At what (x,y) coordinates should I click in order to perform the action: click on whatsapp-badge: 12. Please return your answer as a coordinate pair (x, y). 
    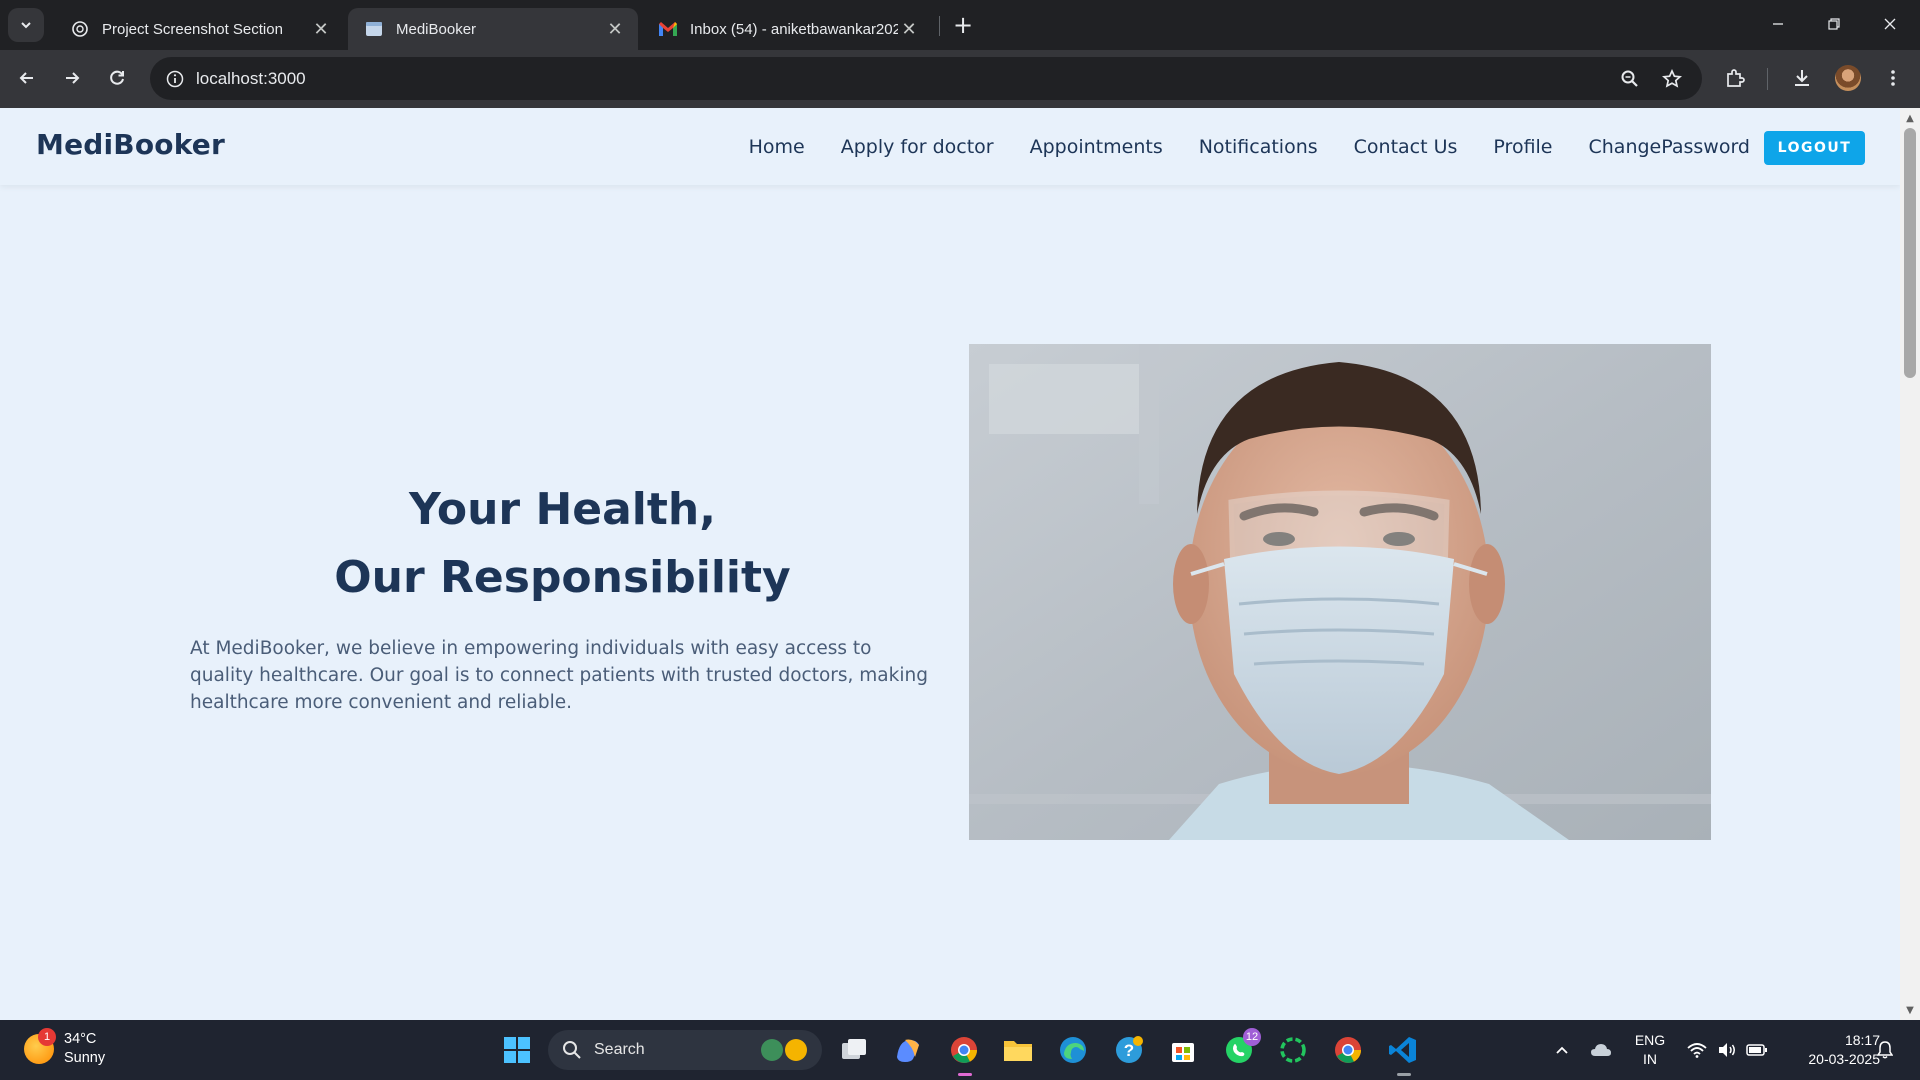
    Looking at the image, I should click on (1252, 1037).